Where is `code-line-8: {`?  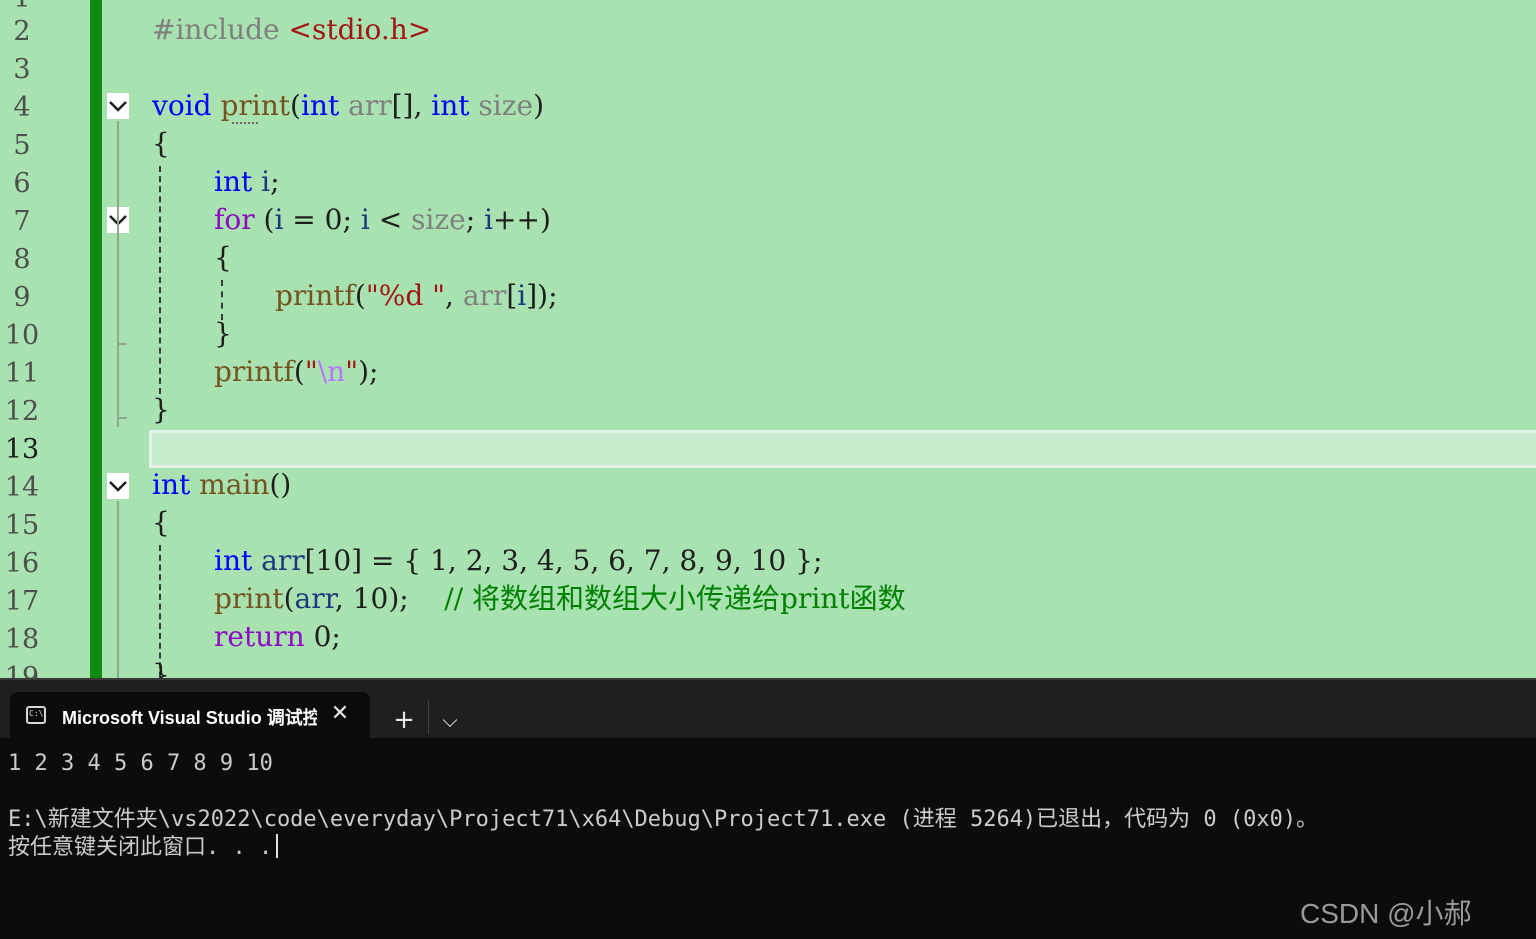
code-line-8: { is located at coordinates (223, 258).